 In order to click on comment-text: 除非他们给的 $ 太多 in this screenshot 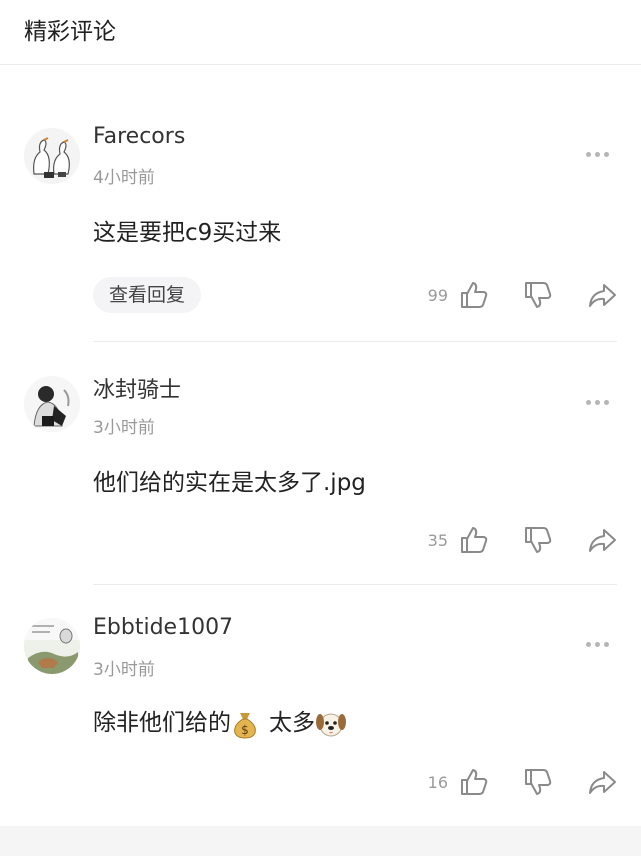, I will do `click(220, 721)`.